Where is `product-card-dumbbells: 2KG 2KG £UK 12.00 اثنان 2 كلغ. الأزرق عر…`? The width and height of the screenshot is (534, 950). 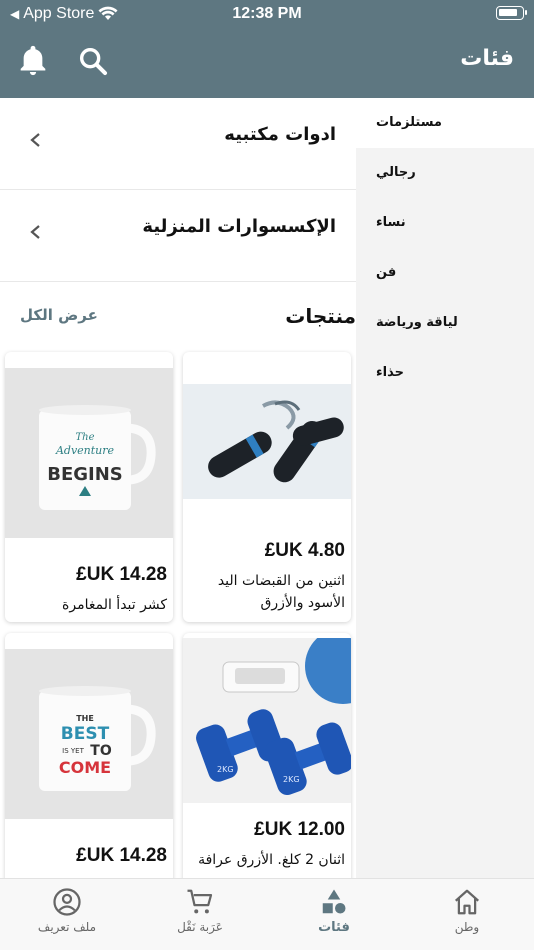 product-card-dumbbells: 2KG 2KG £UK 12.00 اثنان 2 كلغ. الأزرق عر… is located at coordinates (267, 755).